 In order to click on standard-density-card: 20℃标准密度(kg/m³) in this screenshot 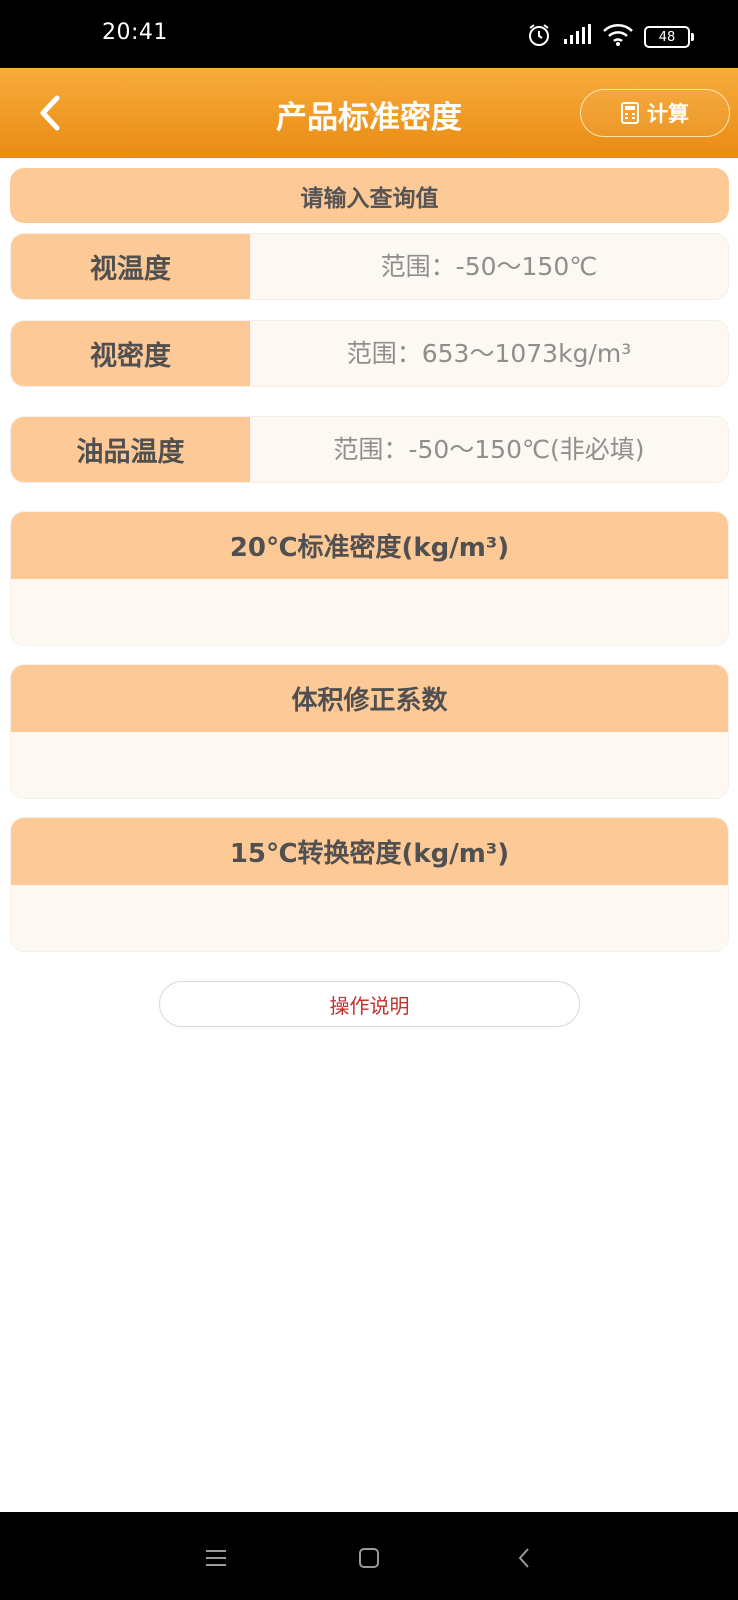, I will do `click(369, 578)`.